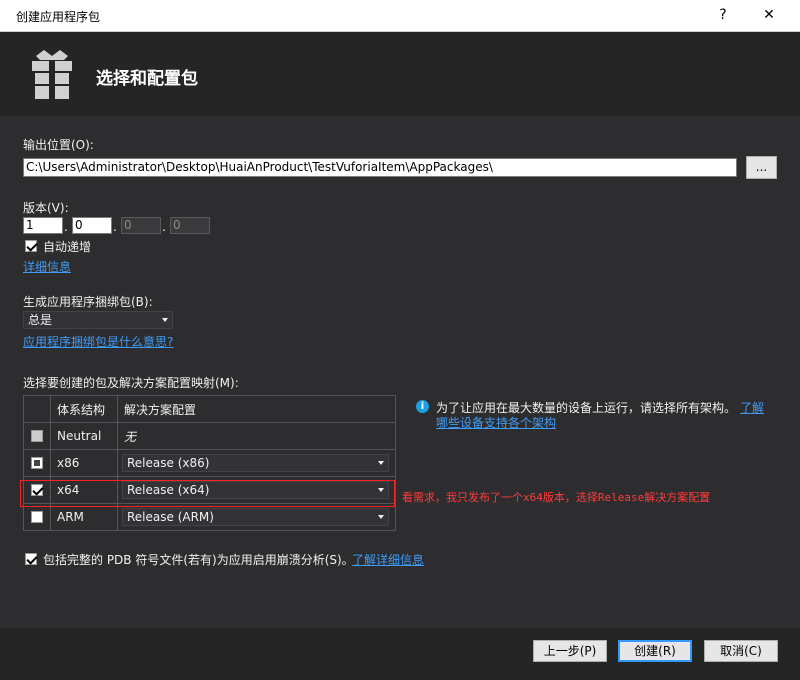  I want to click on pdb-label: 包括完整的 PDB 符号文件(若有)为应用启用崩溃分析(S)。, so click(198, 560).